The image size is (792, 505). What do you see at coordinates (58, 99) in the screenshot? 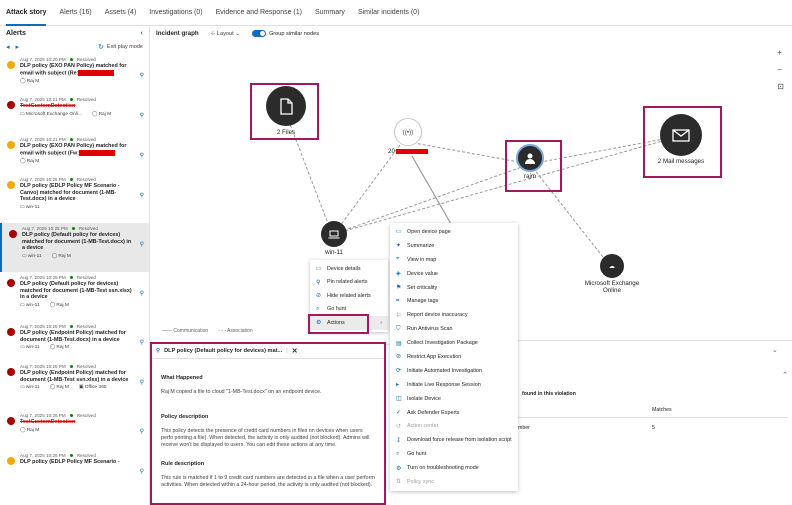
I see `alert-meta: Aug 7, 2025 10:21 PM Resolved` at bounding box center [58, 99].